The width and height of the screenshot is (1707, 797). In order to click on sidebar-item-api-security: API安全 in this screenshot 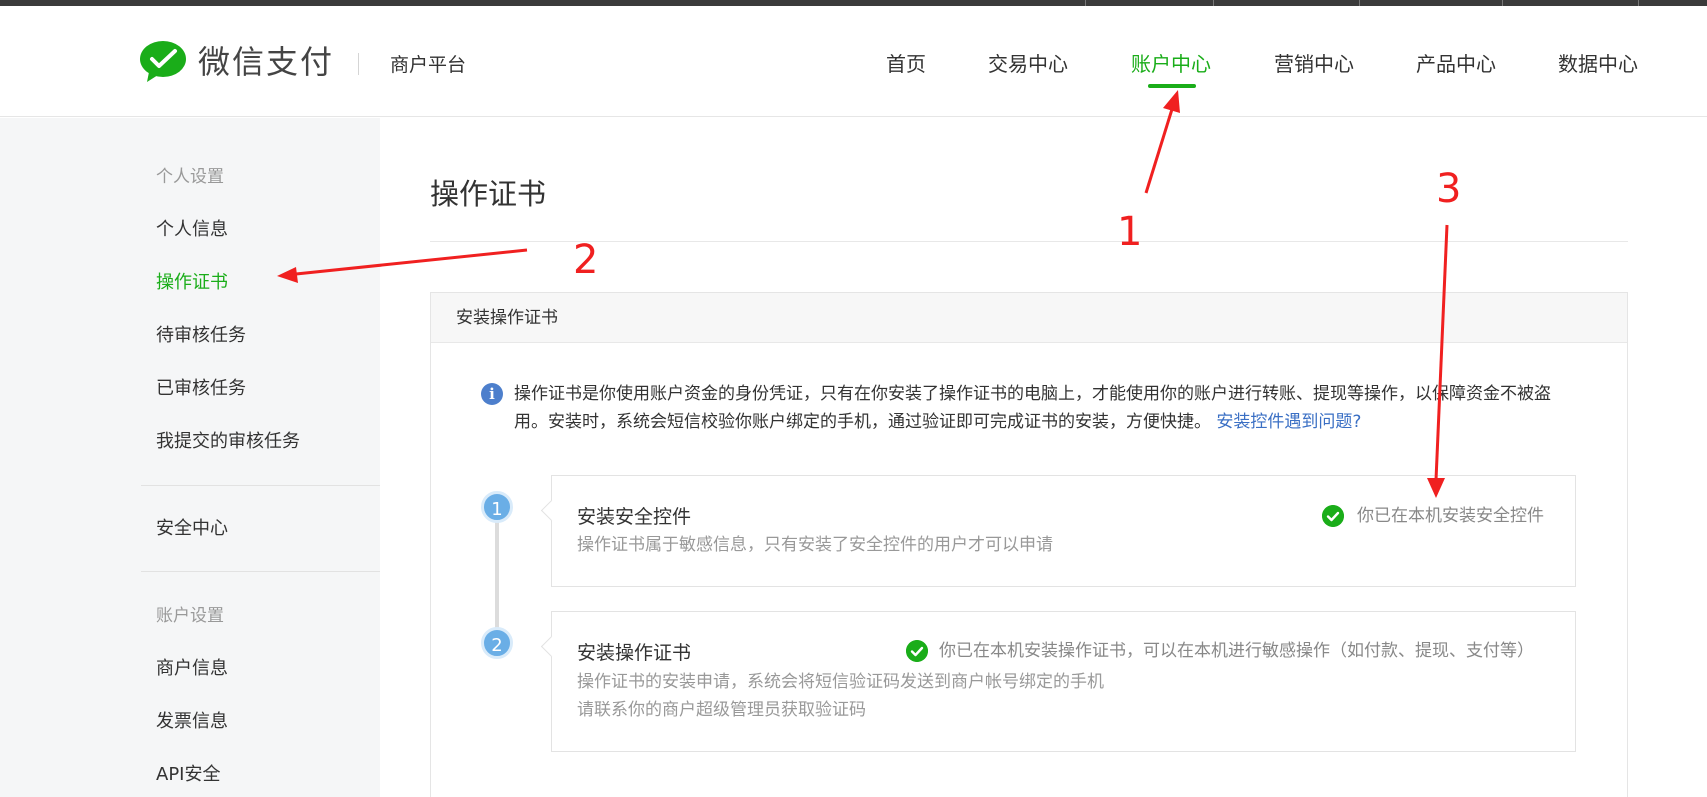, I will do `click(188, 775)`.